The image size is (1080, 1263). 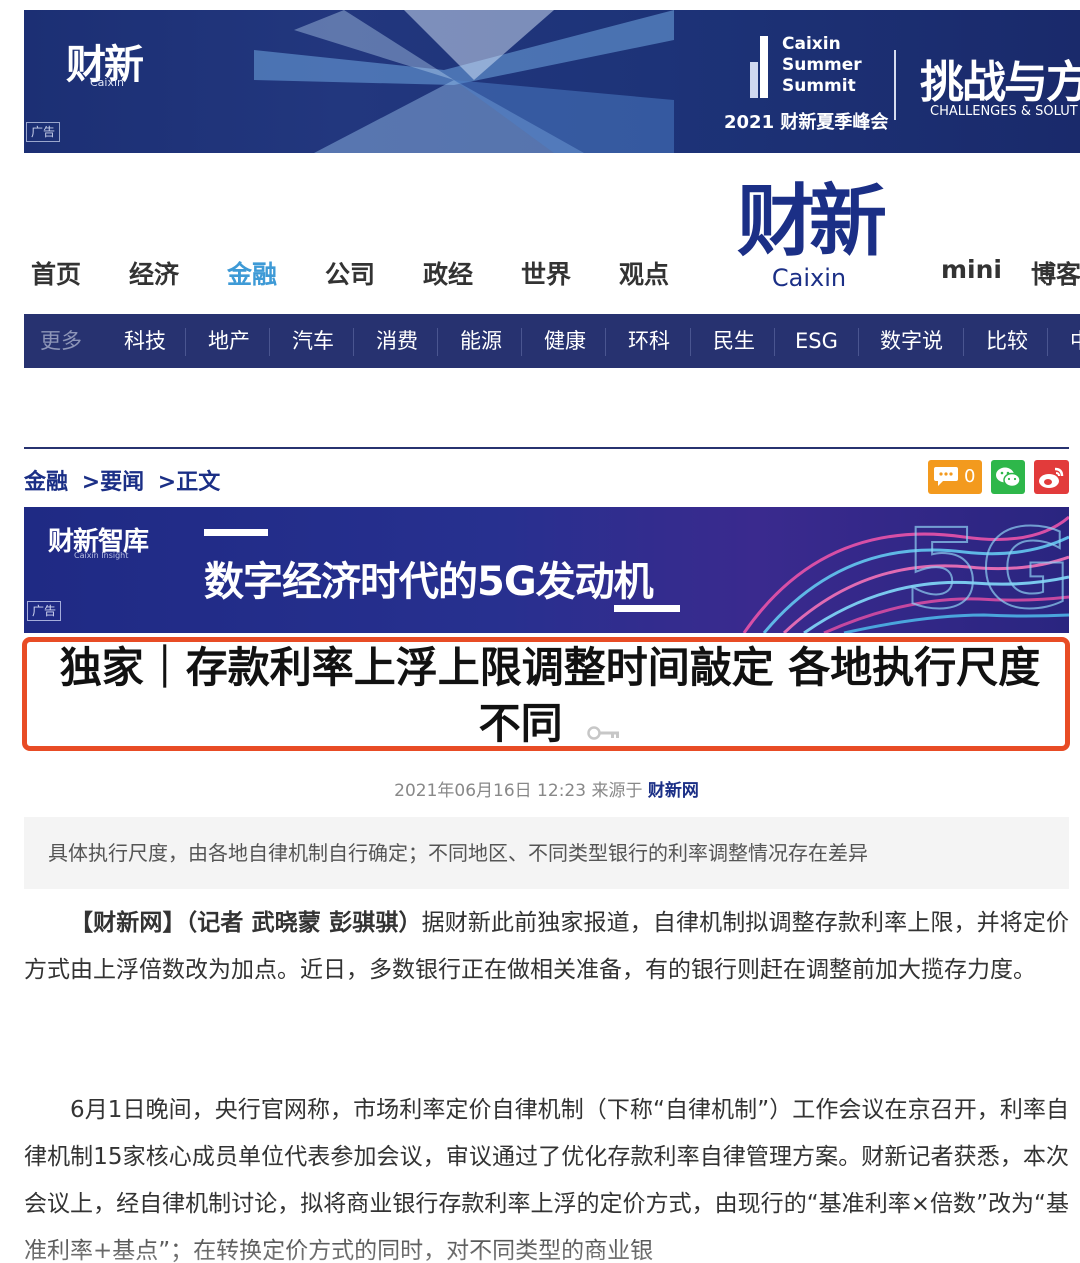 I want to click on source-link: 财新网, so click(x=673, y=791).